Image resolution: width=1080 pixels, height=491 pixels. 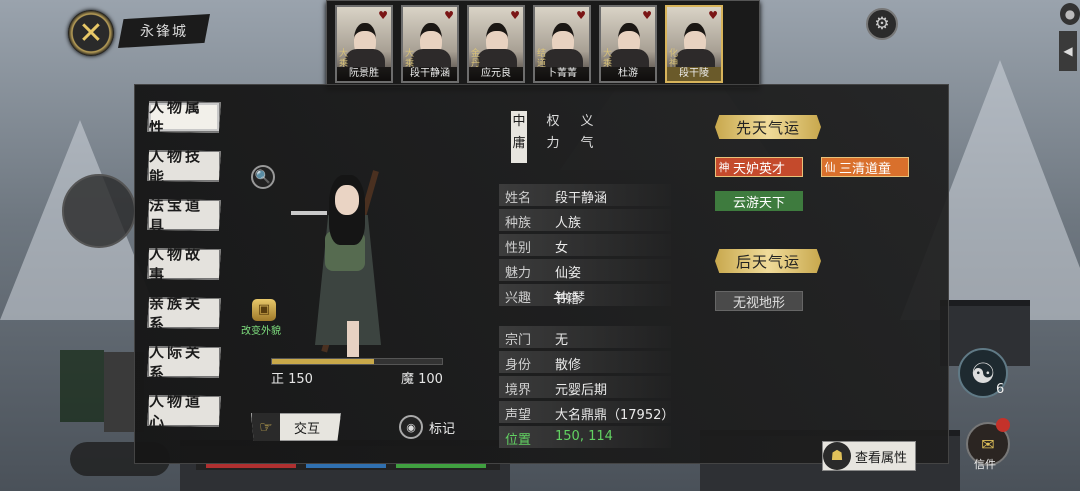 What do you see at coordinates (1068, 51) in the screenshot?
I see `scroll-left-arrow: ◀` at bounding box center [1068, 51].